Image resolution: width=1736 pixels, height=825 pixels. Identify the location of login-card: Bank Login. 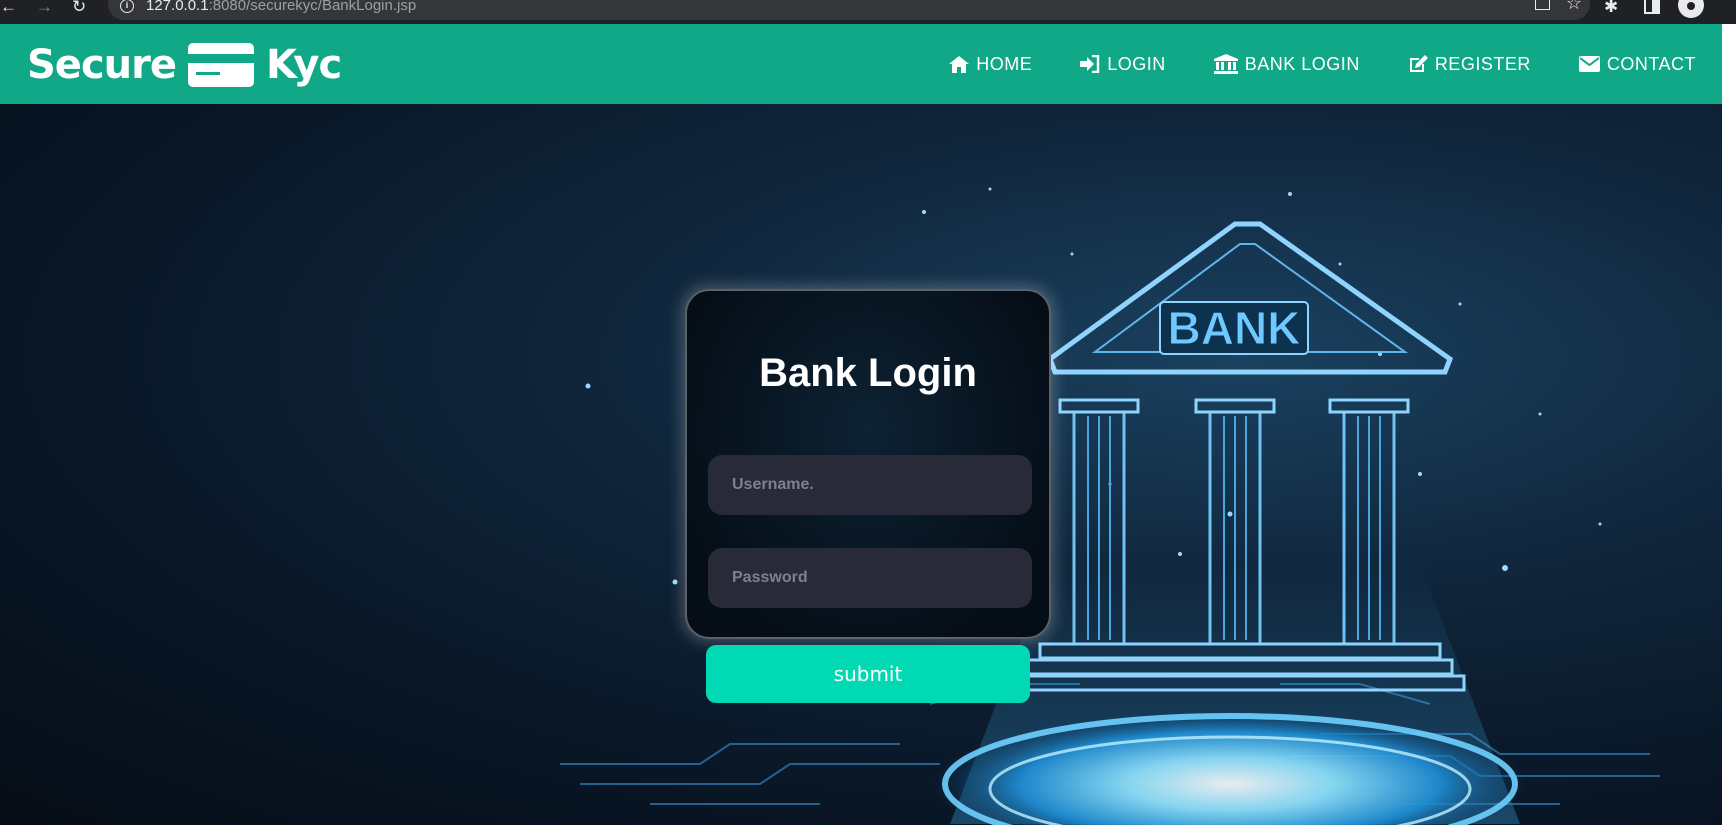
(868, 464).